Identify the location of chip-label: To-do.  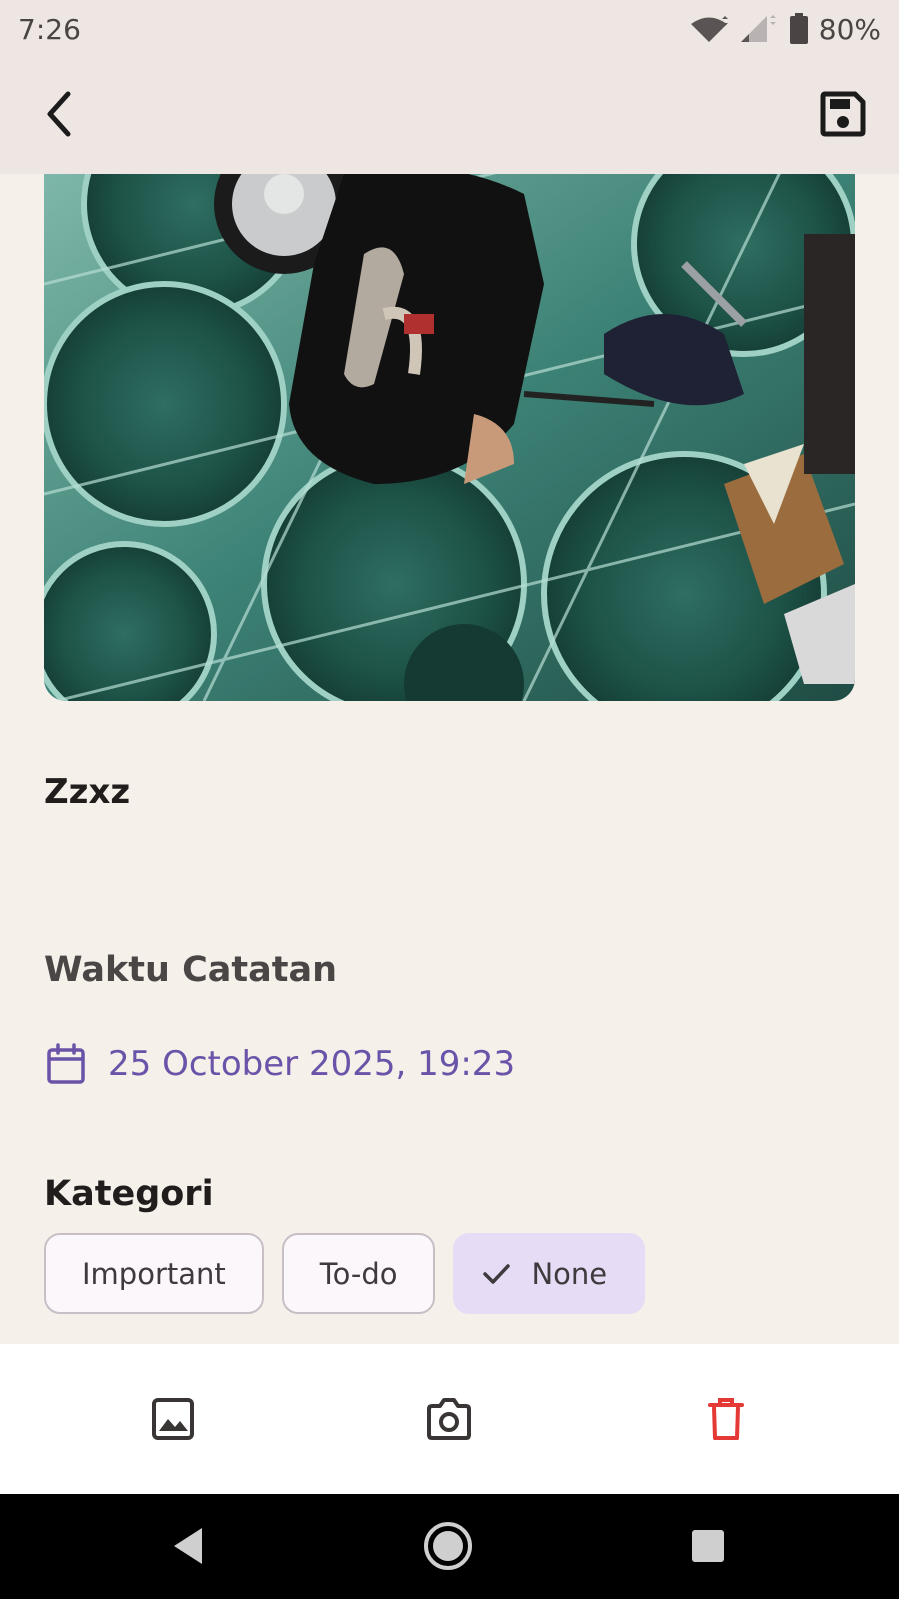
(358, 1273).